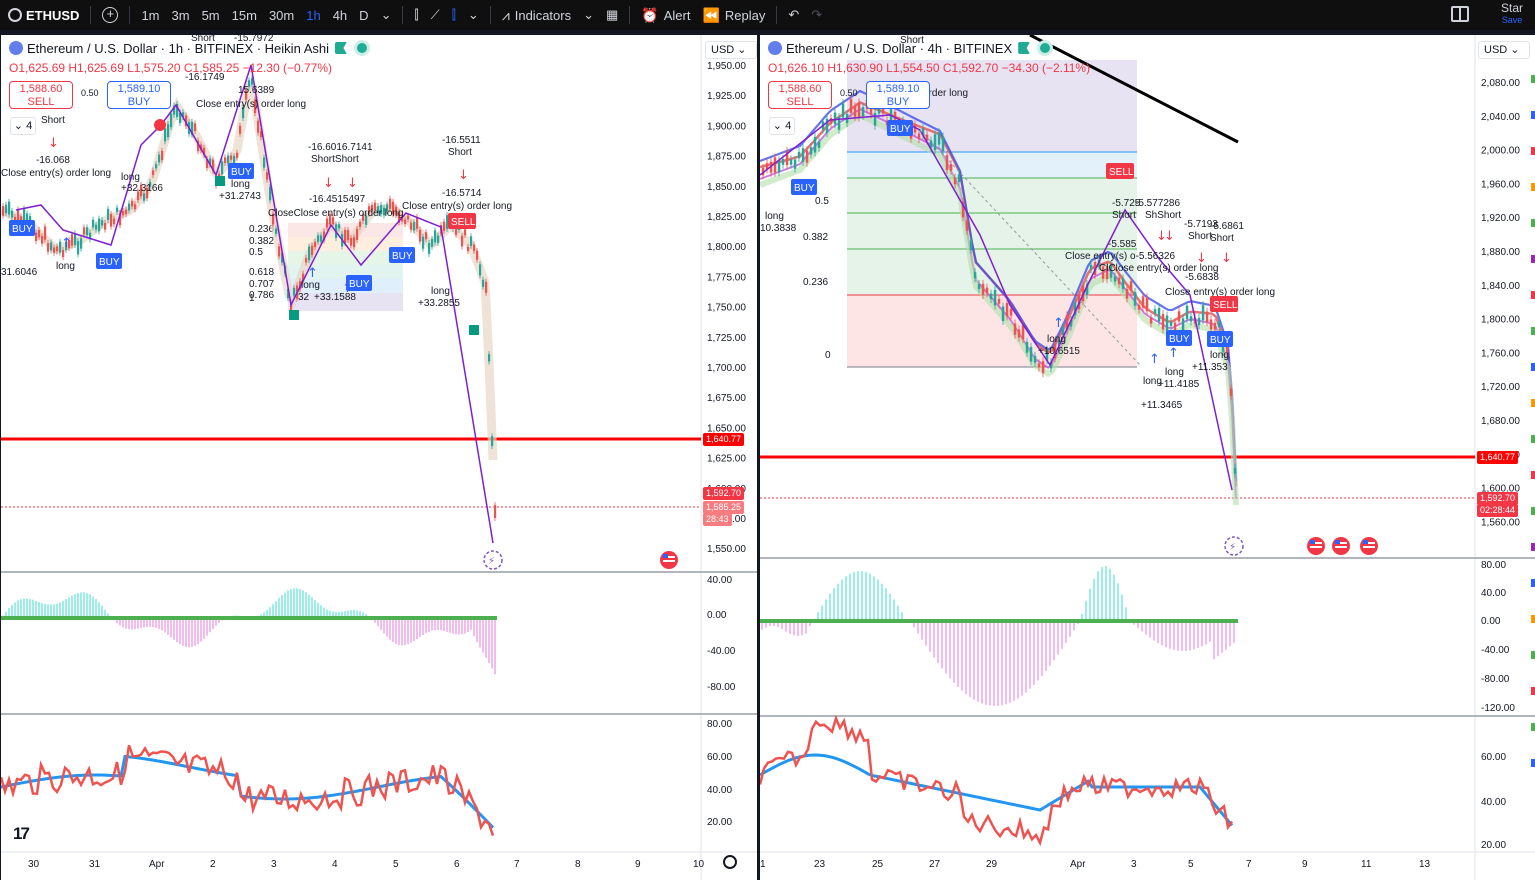 The image size is (1535, 880). Describe the element at coordinates (726, 308) in the screenshot. I see `price-tick-label: 1,750.00` at that location.